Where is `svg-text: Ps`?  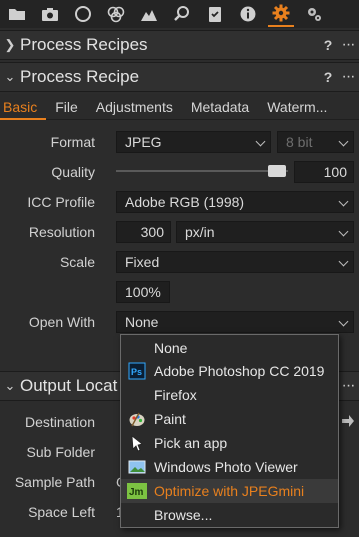
svg-text: Ps is located at coordinates (136, 372).